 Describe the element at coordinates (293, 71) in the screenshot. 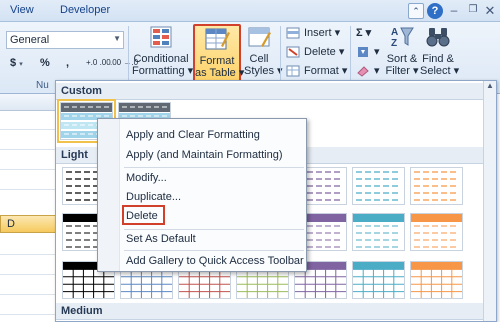

I see `format-cells-icon` at that location.